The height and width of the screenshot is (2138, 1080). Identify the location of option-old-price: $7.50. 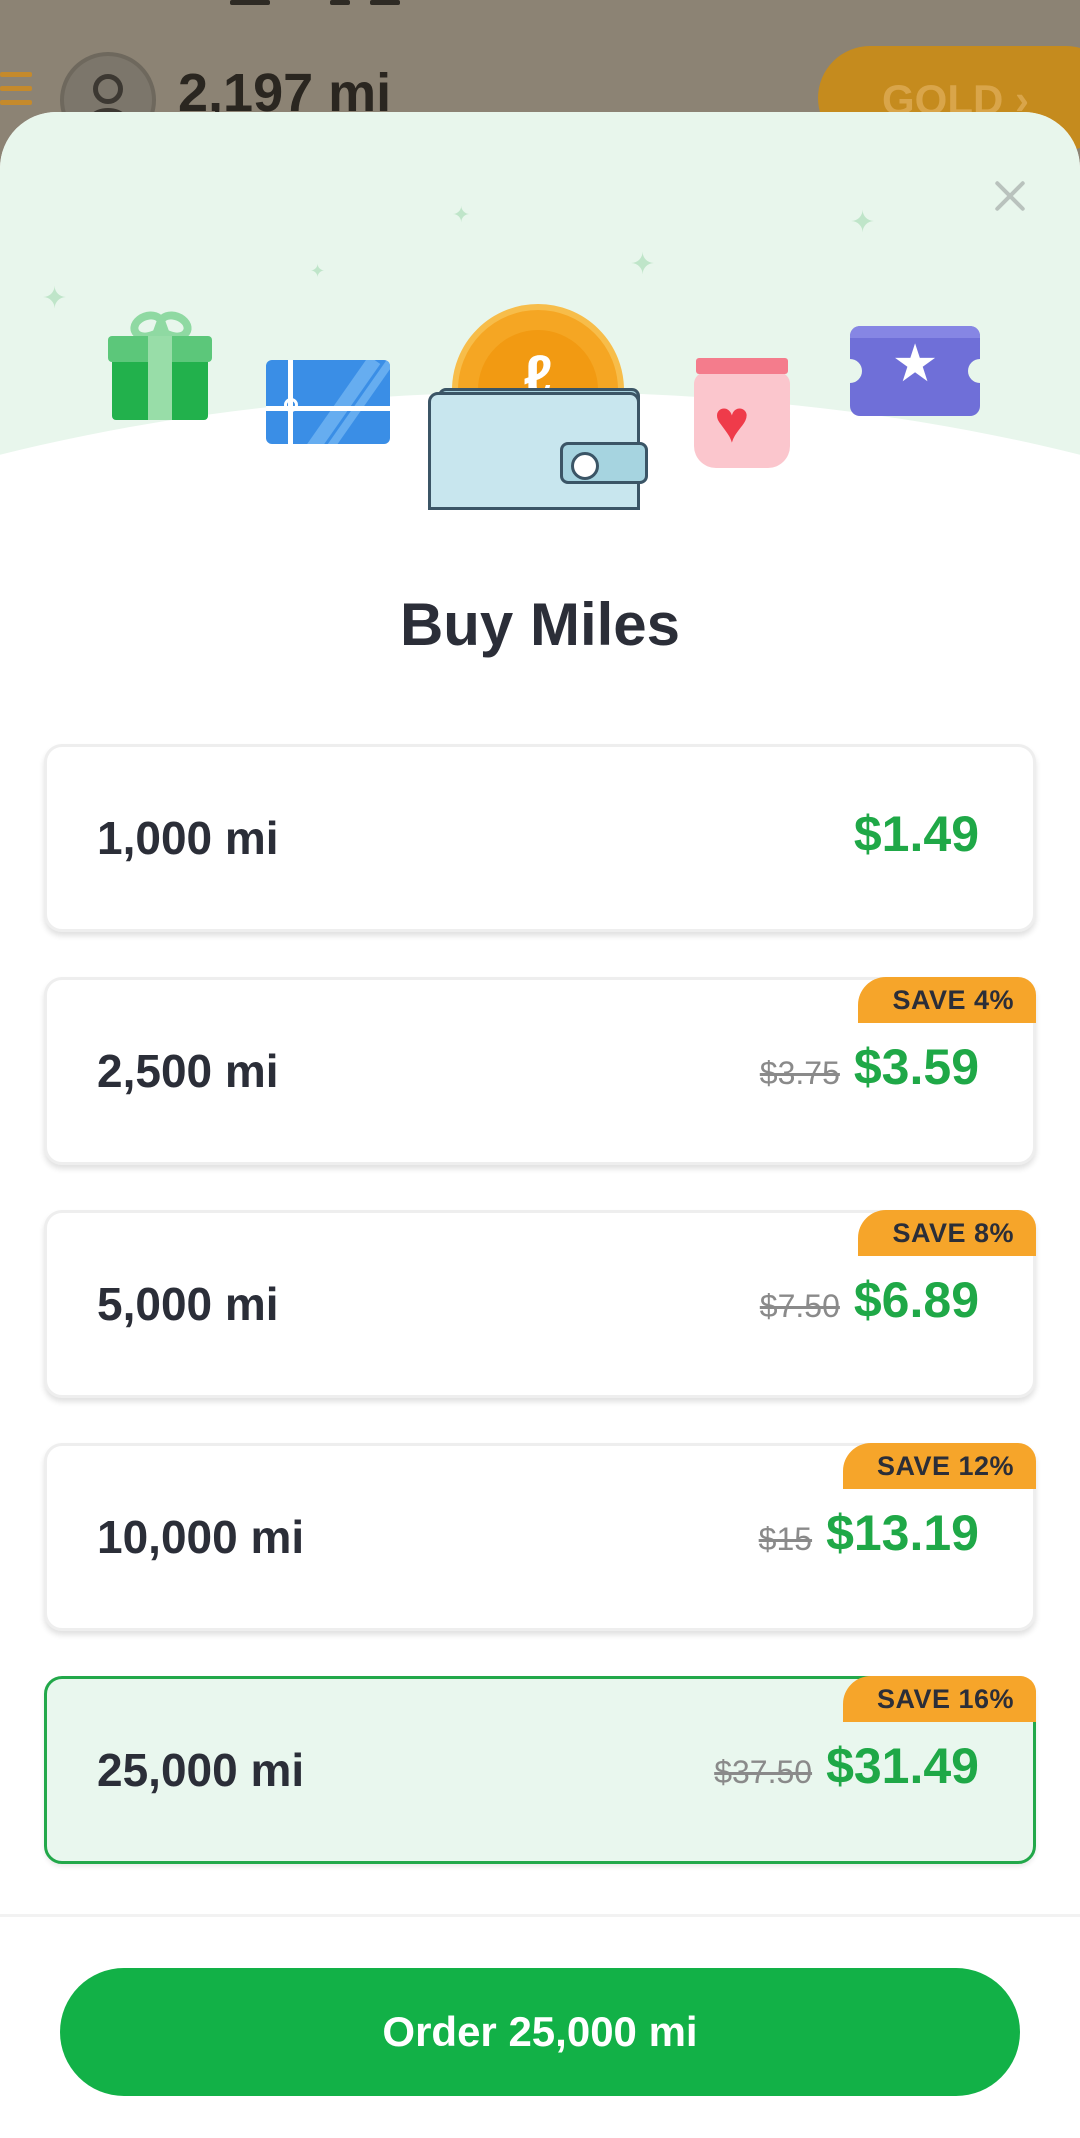
(799, 1306).